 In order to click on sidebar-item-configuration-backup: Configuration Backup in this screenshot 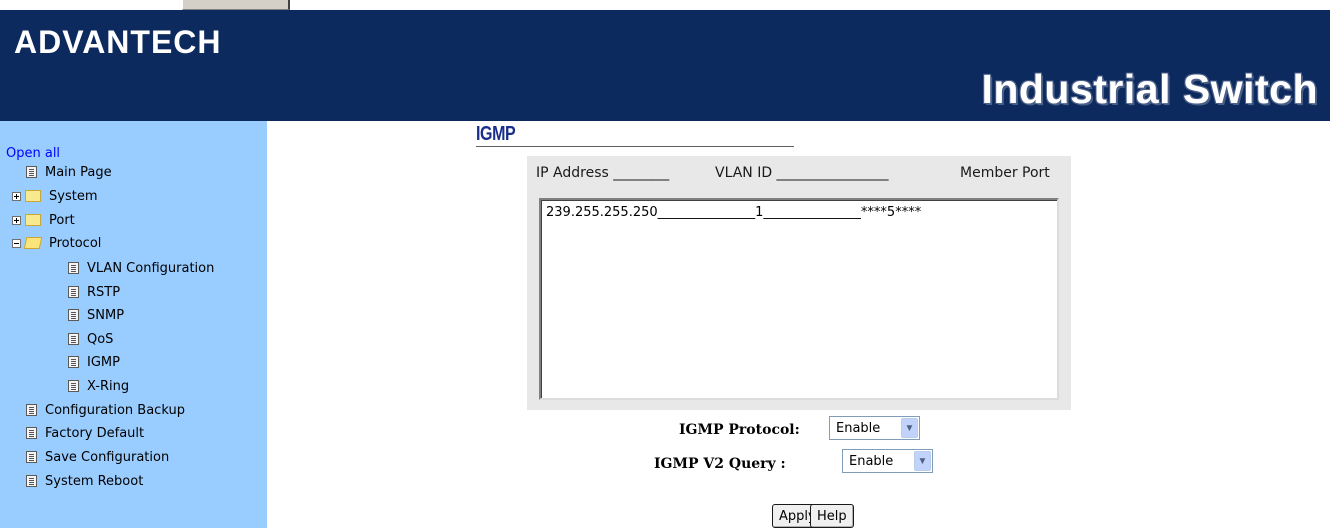, I will do `click(105, 410)`.